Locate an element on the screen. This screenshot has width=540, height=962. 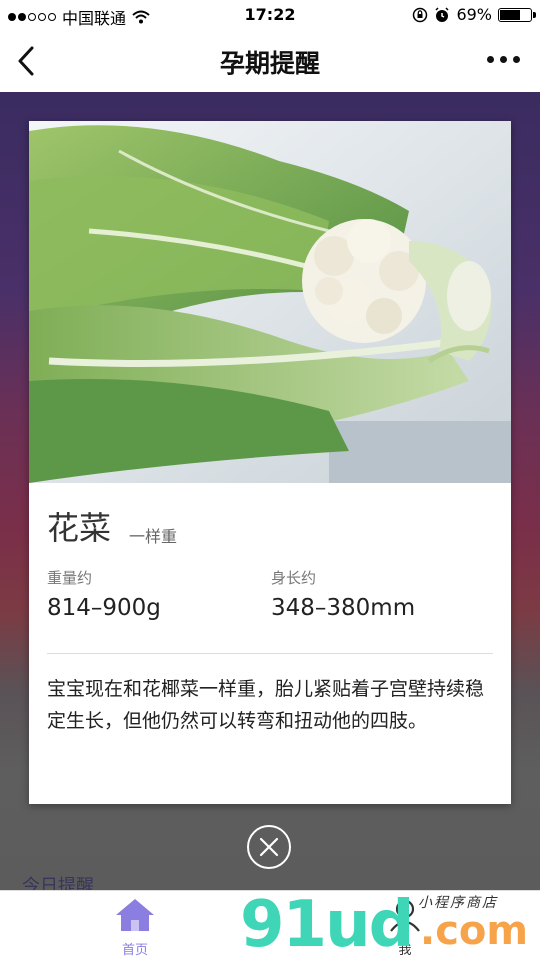
watermark: 91ud .com 小程序商店 is located at coordinates (390, 925).